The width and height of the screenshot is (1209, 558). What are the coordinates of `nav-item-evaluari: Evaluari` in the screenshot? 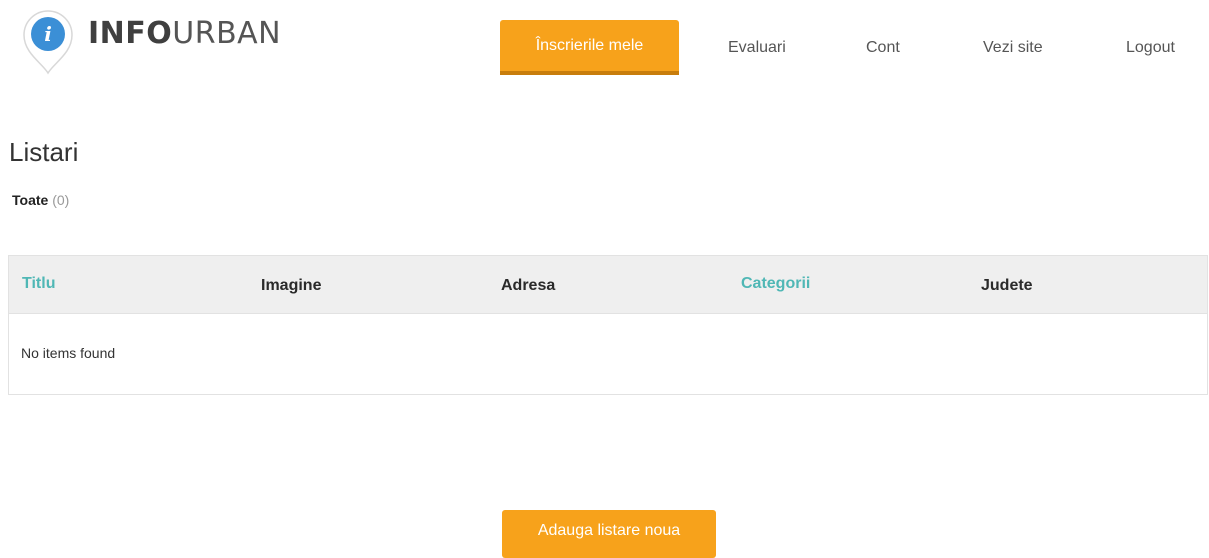 It's located at (757, 47).